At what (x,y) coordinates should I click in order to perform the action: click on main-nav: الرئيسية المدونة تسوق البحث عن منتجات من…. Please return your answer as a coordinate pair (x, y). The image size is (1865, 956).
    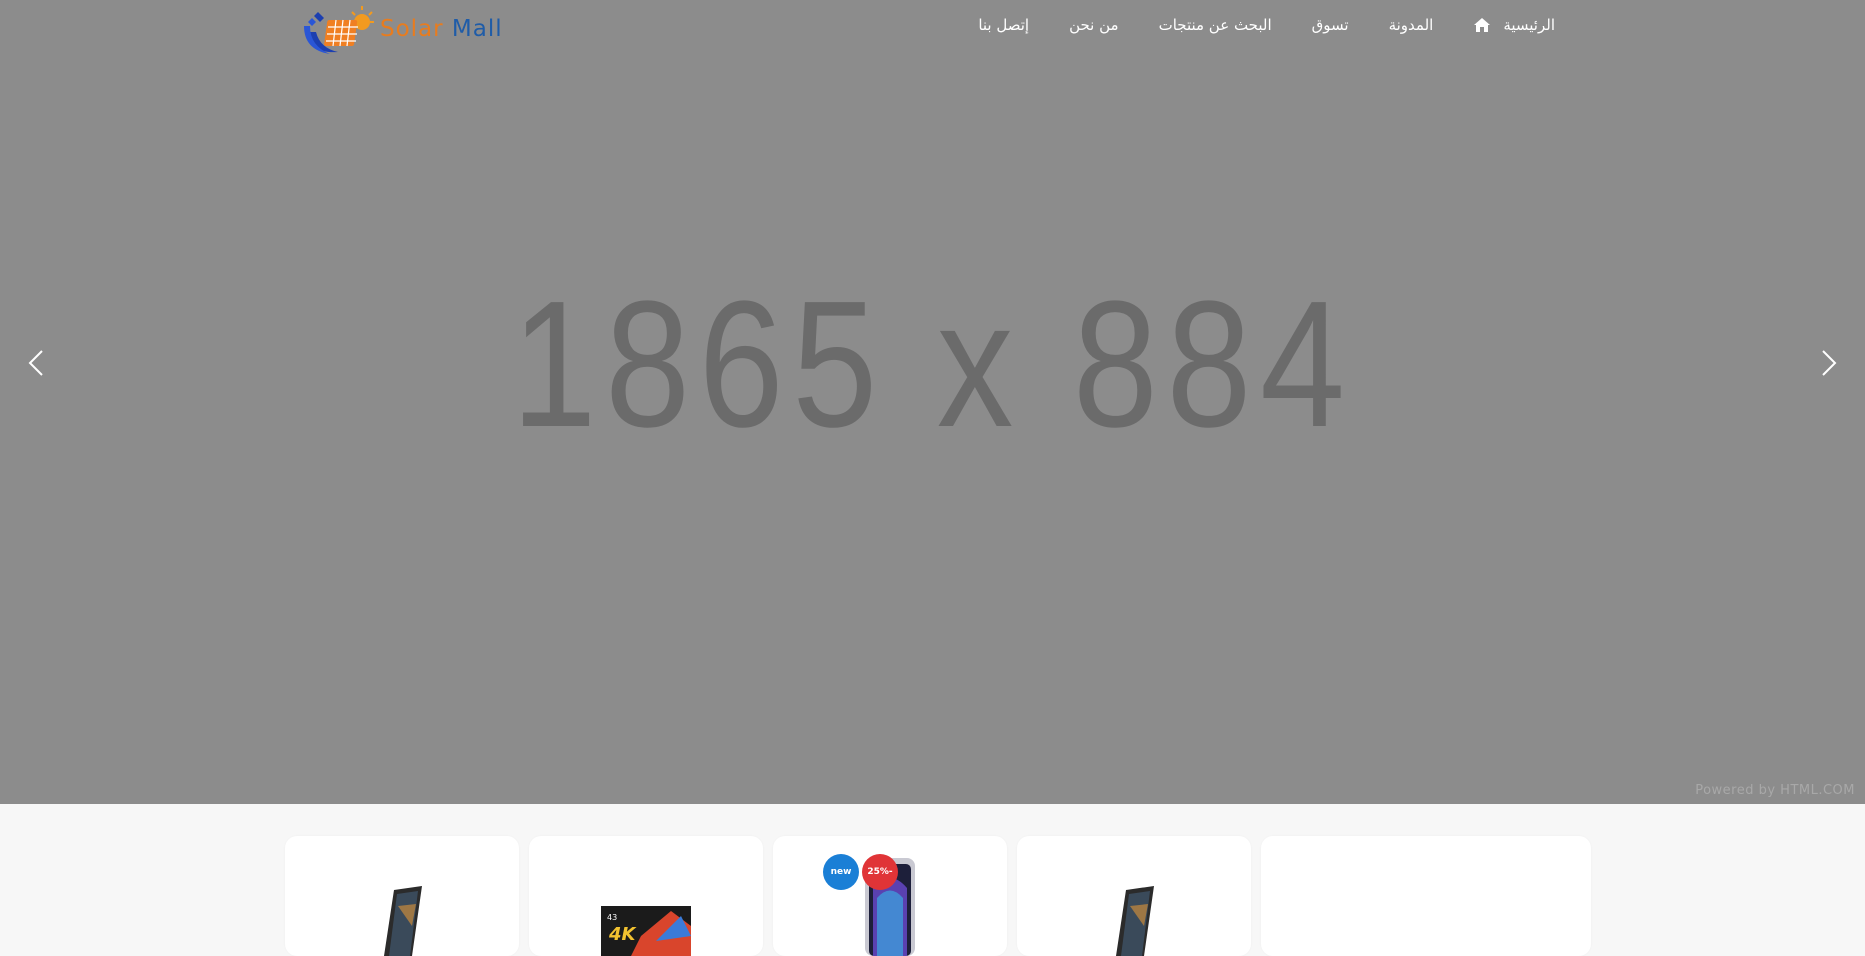
    Looking at the image, I should click on (1266, 25).